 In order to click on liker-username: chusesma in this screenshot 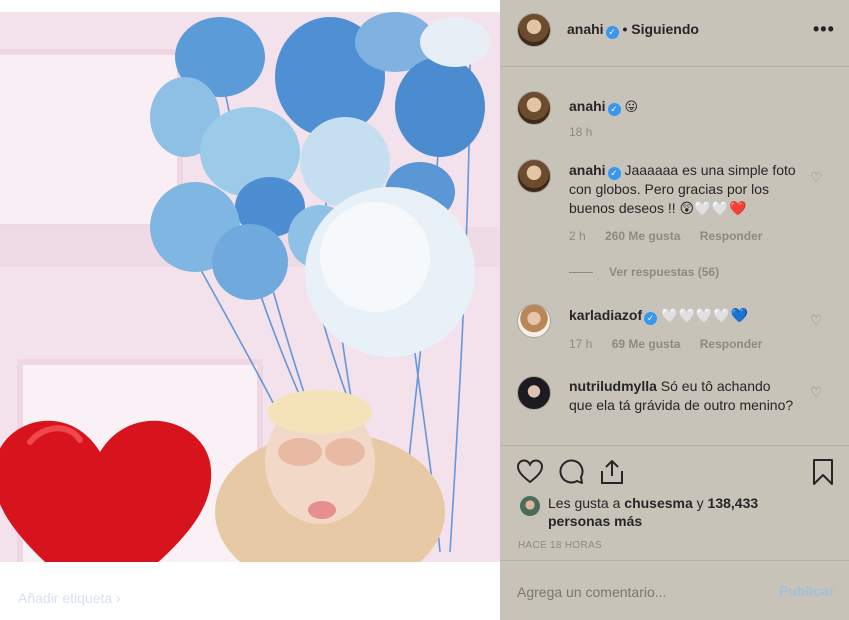, I will do `click(658, 503)`.